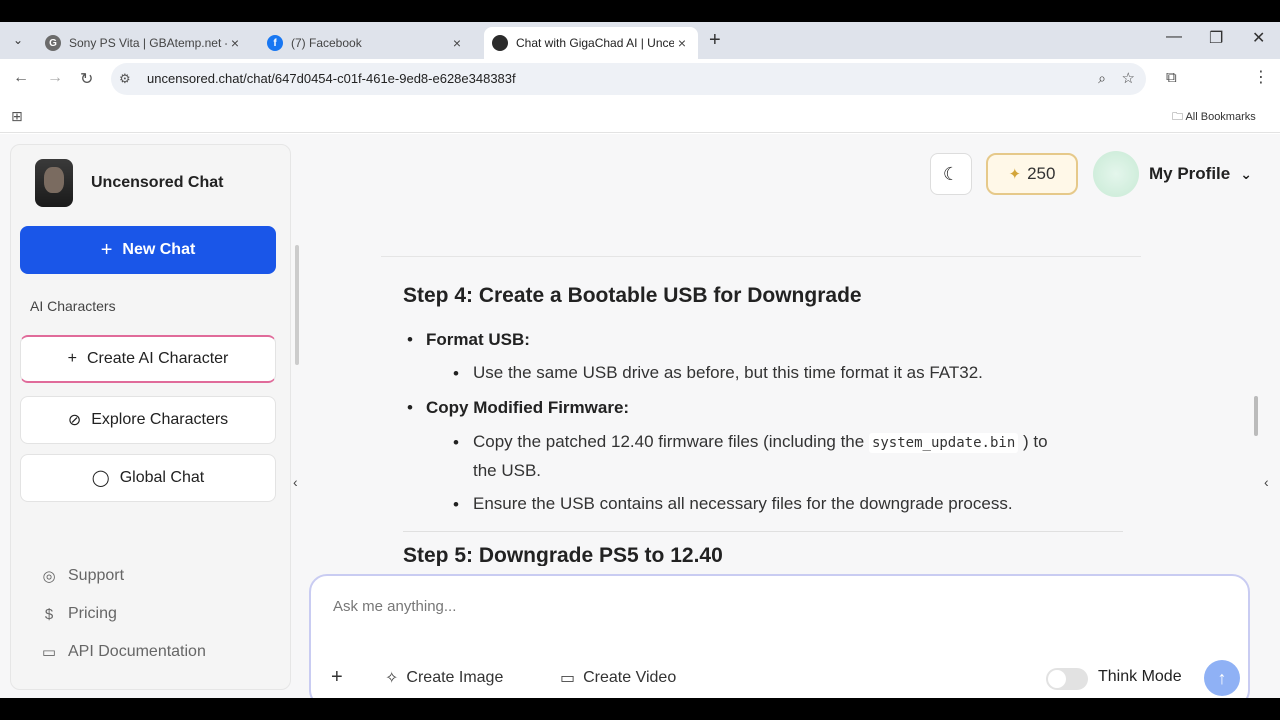 Image resolution: width=1280 pixels, height=720 pixels. Describe the element at coordinates (1041, 173) in the screenshot. I see `credits-count: 250` at that location.